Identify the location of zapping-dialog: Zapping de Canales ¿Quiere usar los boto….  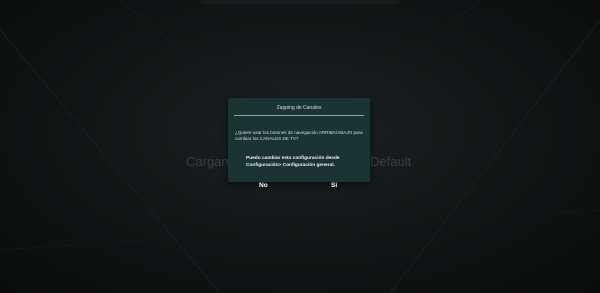
(299, 140).